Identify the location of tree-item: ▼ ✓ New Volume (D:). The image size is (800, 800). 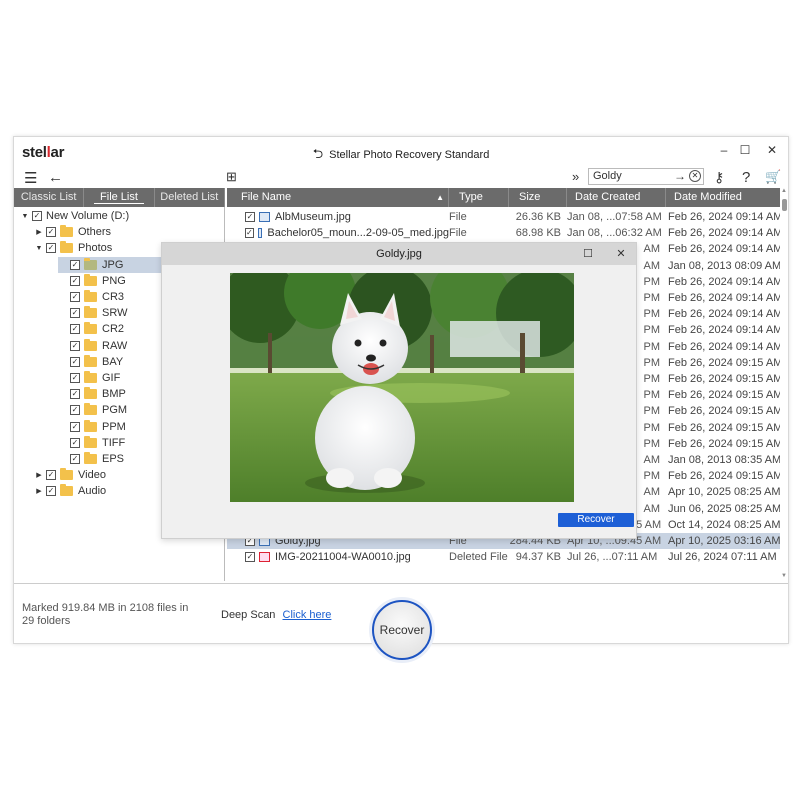
(75, 216).